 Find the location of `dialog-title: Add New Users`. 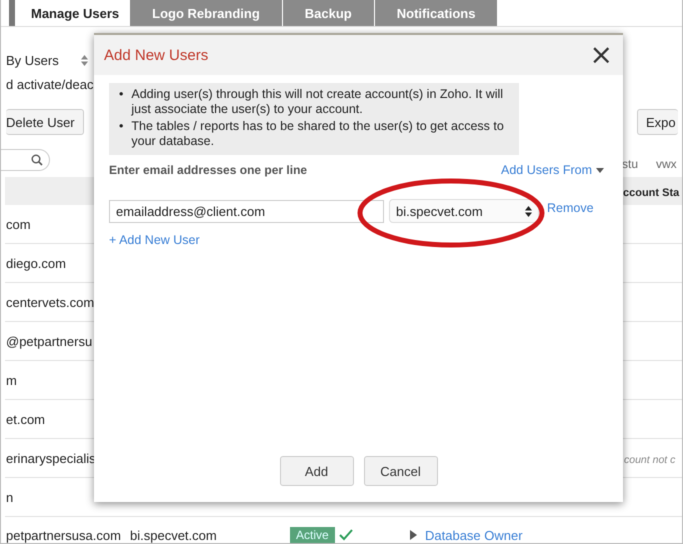

dialog-title: Add New Users is located at coordinates (156, 55).